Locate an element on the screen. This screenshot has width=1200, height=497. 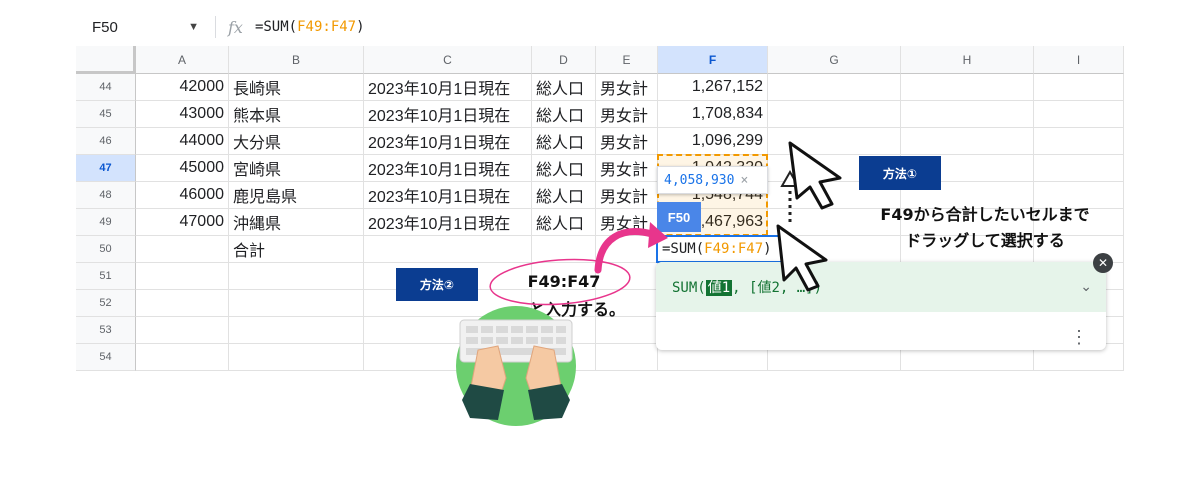
pink-arrow-head is located at coordinates (658, 235).